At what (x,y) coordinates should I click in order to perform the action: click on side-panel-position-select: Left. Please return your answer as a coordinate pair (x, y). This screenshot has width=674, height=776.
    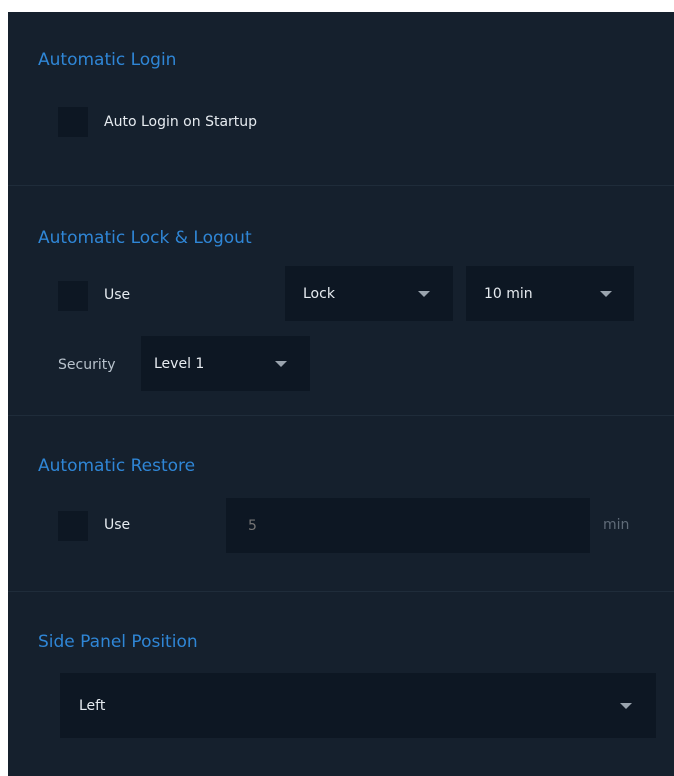
    Looking at the image, I should click on (358, 705).